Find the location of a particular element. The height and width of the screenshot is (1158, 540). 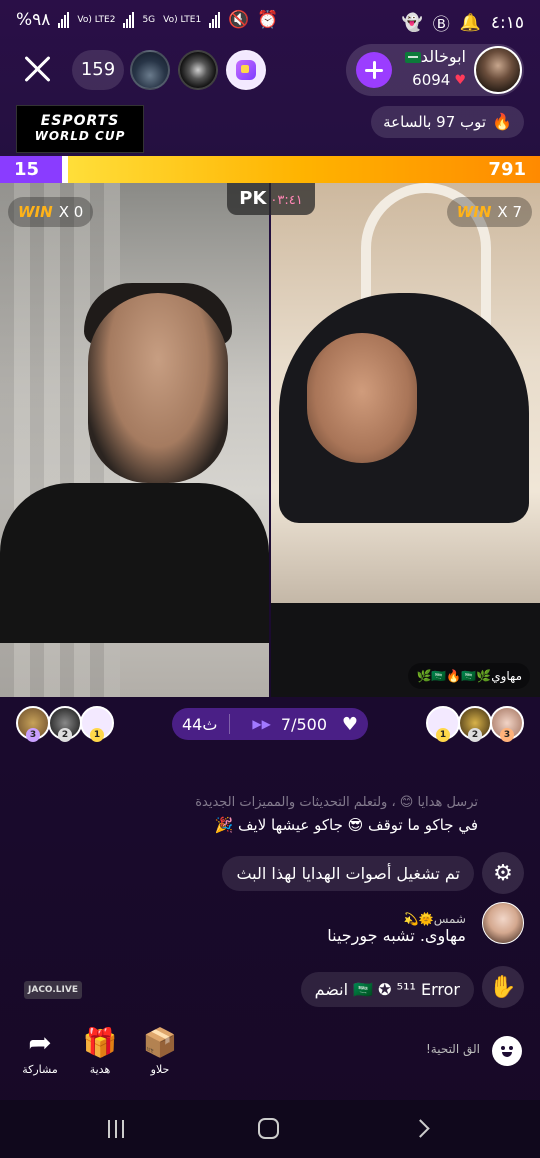

jaco-logo-icon is located at coordinates (246, 70).